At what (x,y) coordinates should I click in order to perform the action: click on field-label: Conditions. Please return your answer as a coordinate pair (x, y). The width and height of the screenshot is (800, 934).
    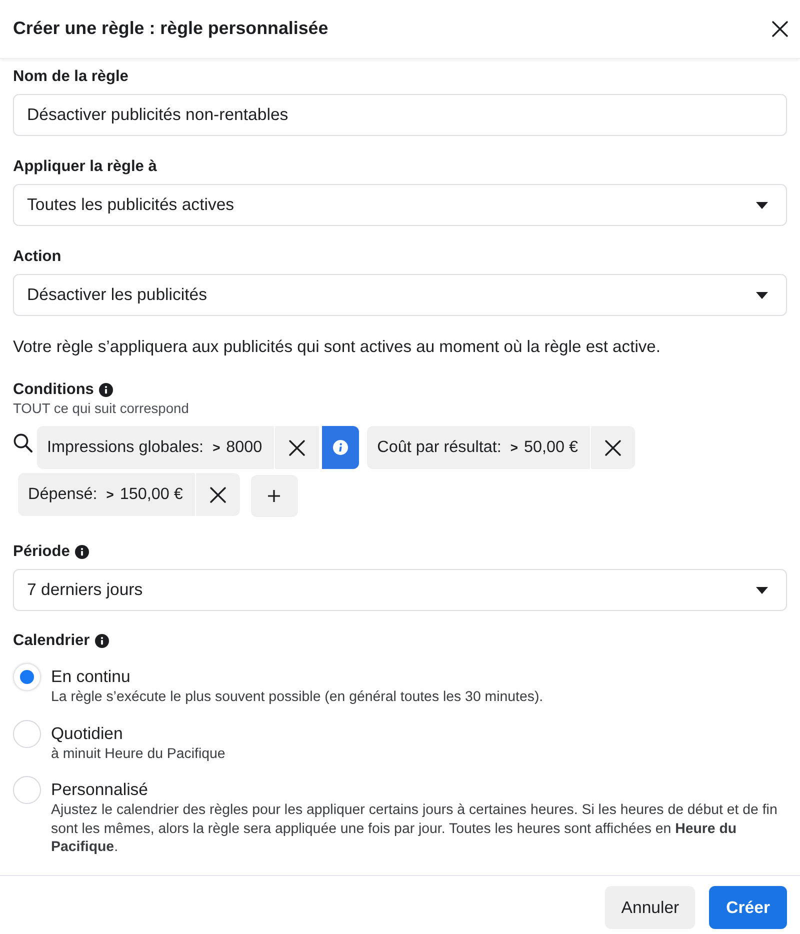
    Looking at the image, I should click on (53, 390).